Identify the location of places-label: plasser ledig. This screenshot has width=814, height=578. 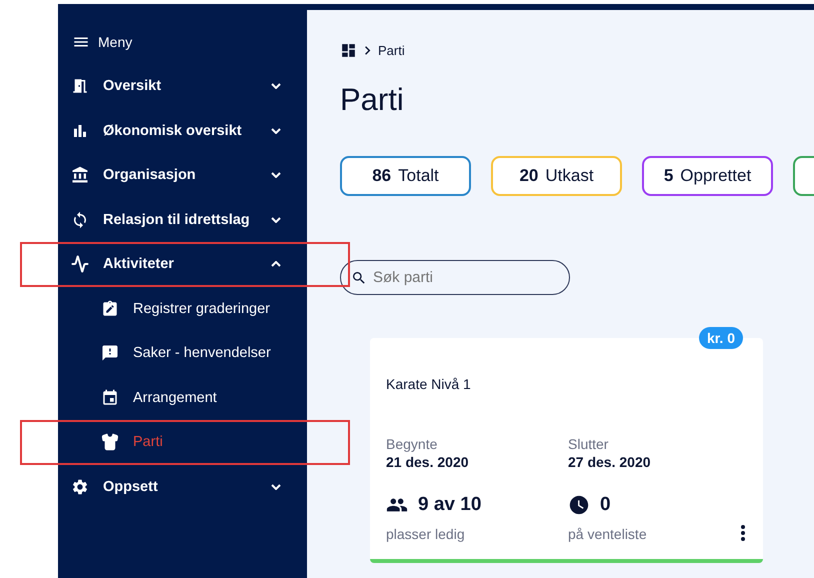
(425, 534).